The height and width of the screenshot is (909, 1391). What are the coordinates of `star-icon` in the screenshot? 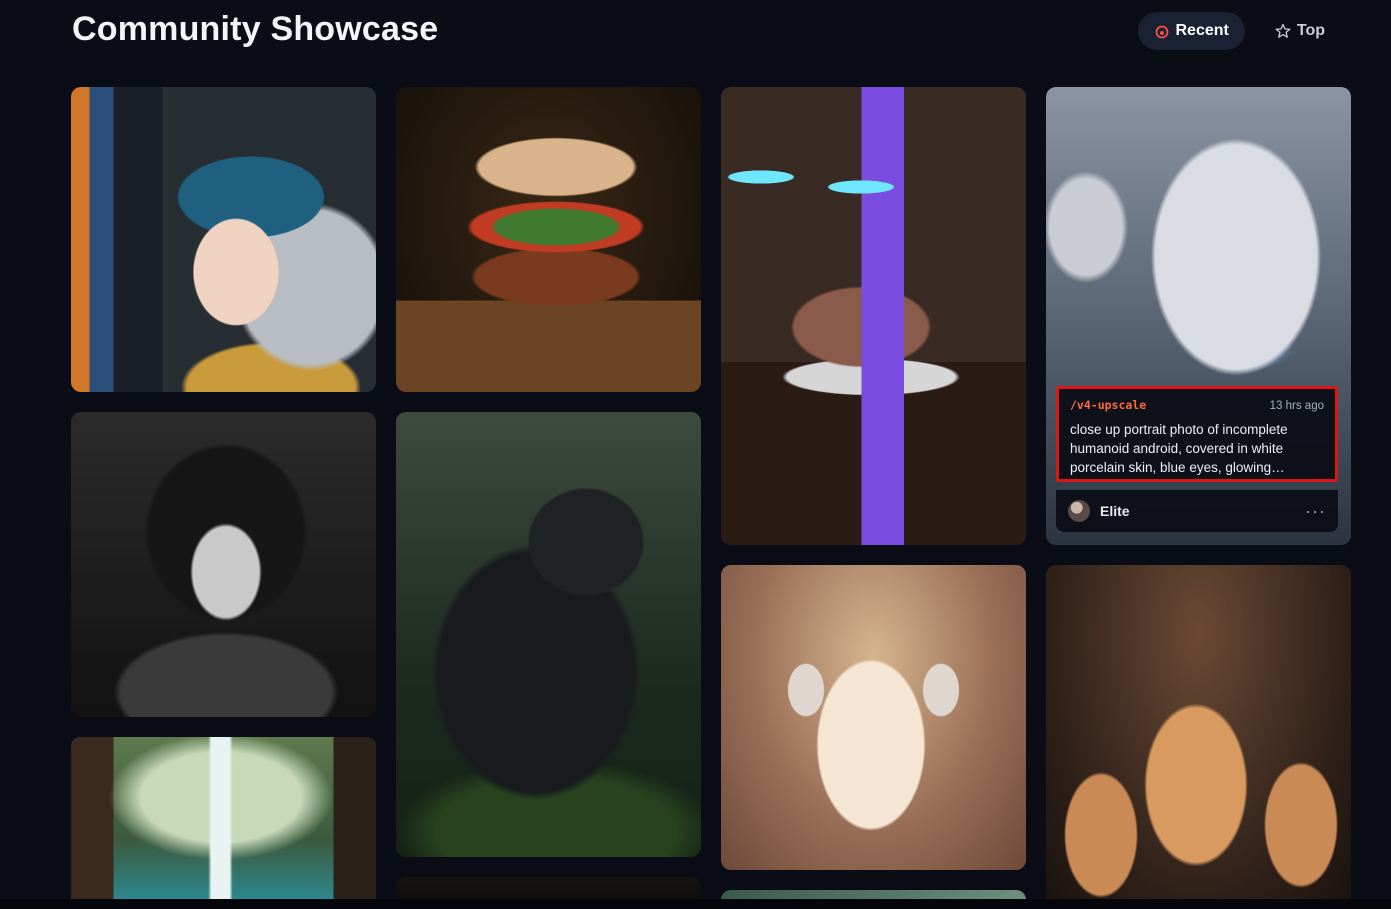 It's located at (1283, 30).